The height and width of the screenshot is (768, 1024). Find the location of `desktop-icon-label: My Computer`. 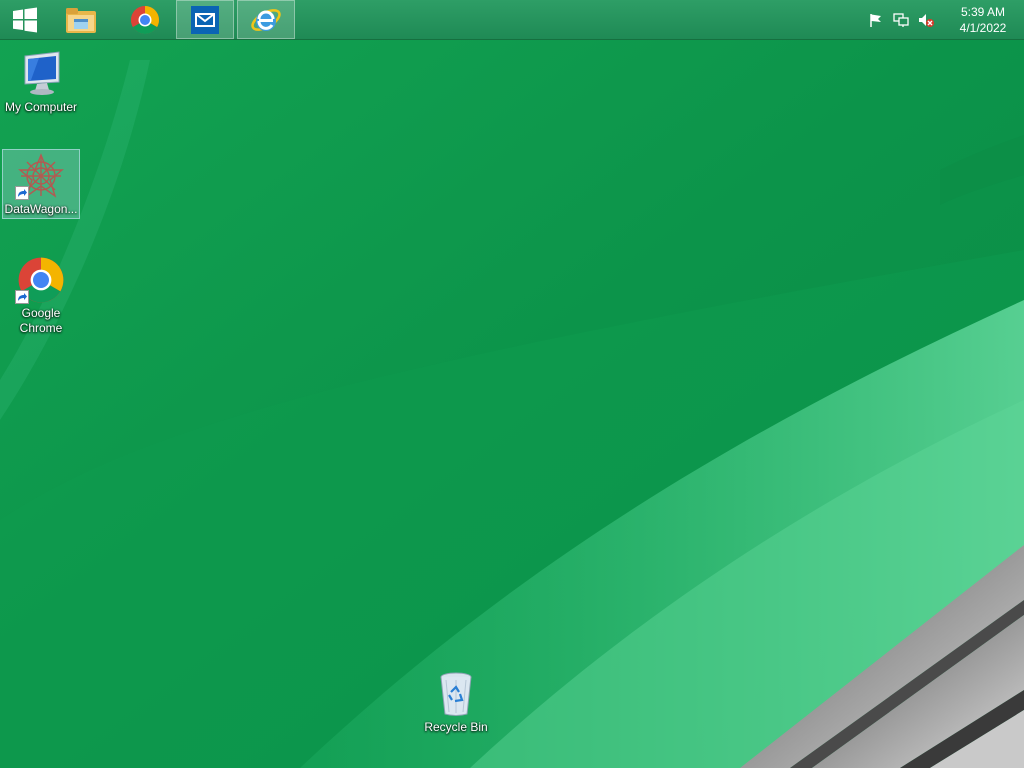

desktop-icon-label: My Computer is located at coordinates (41, 107).